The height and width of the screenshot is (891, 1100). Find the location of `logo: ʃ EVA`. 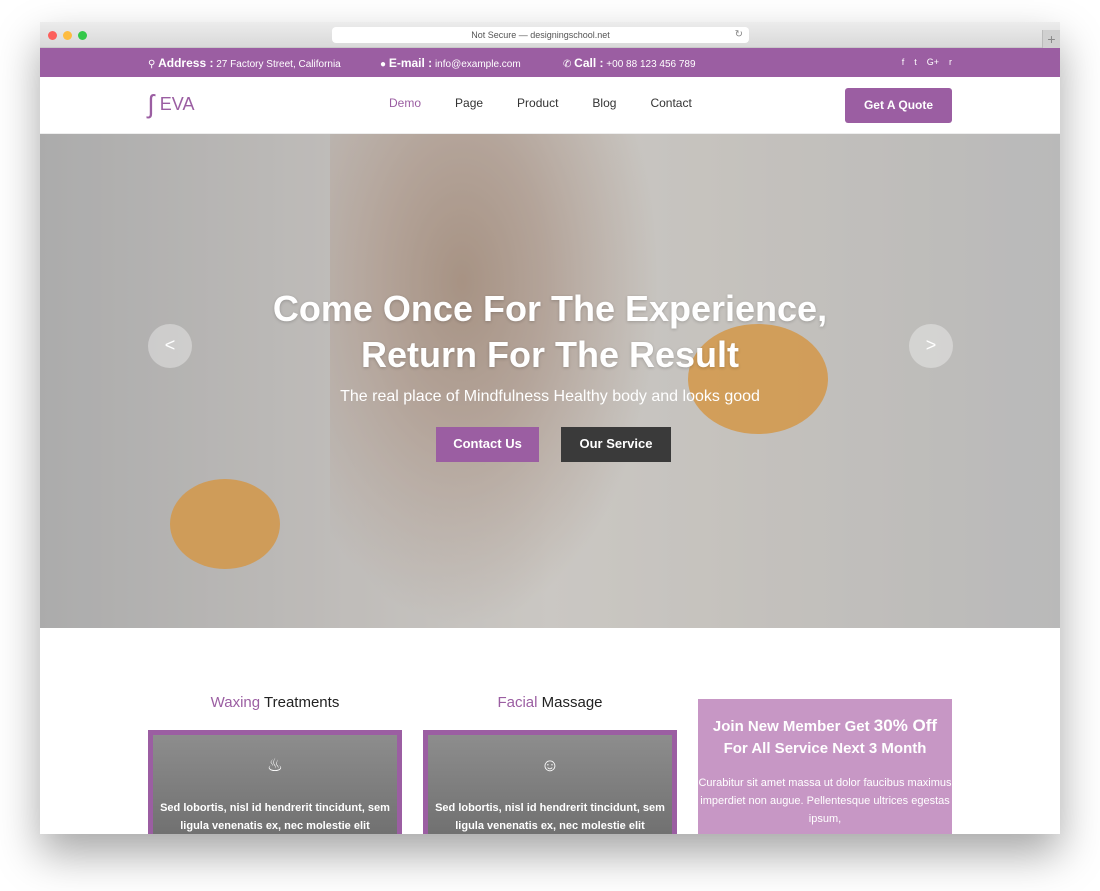

logo: ʃ EVA is located at coordinates (171, 104).